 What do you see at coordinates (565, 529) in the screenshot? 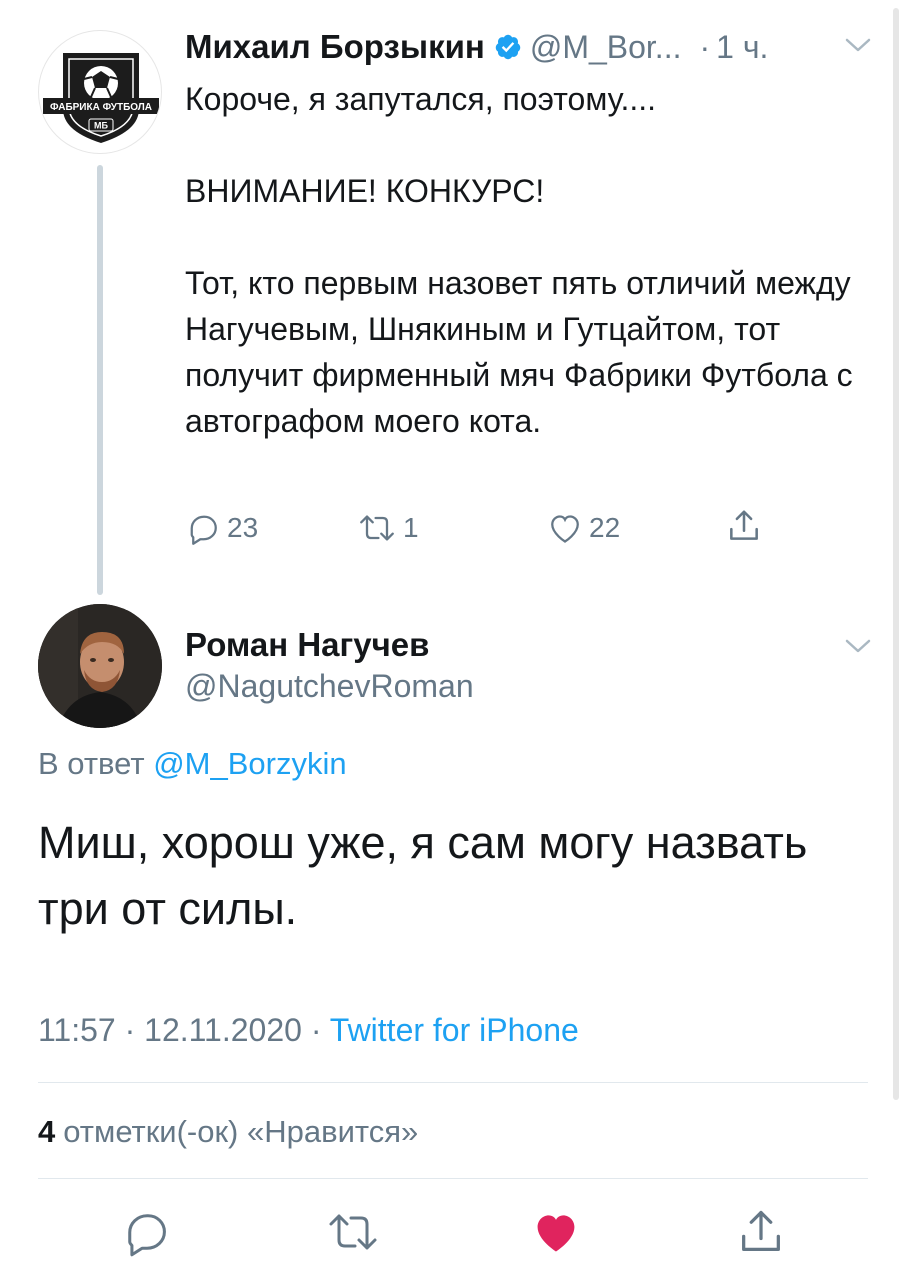
I see `heart-outline-icon` at bounding box center [565, 529].